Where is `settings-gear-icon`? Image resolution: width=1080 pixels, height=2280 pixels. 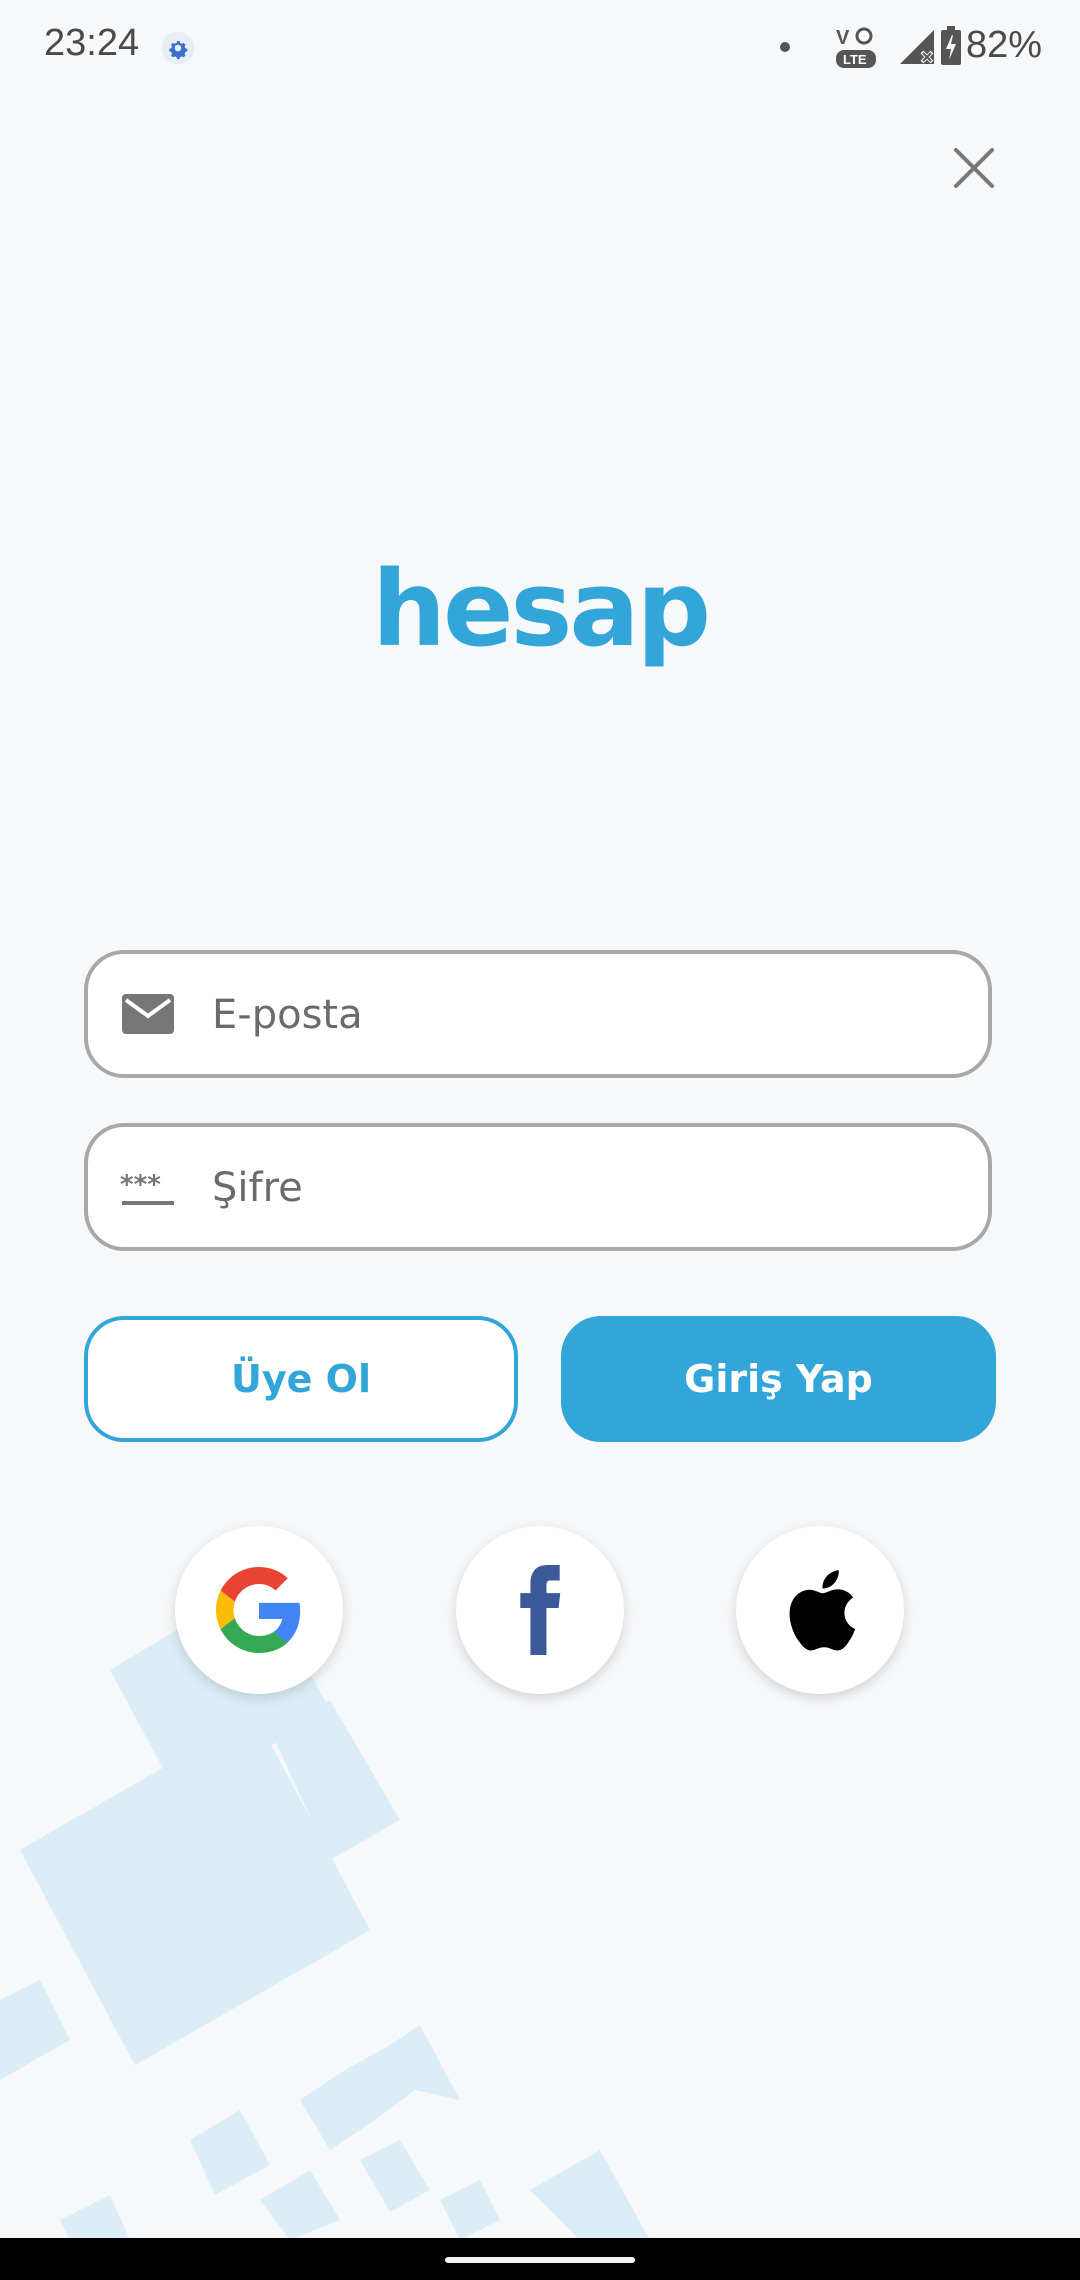 settings-gear-icon is located at coordinates (178, 48).